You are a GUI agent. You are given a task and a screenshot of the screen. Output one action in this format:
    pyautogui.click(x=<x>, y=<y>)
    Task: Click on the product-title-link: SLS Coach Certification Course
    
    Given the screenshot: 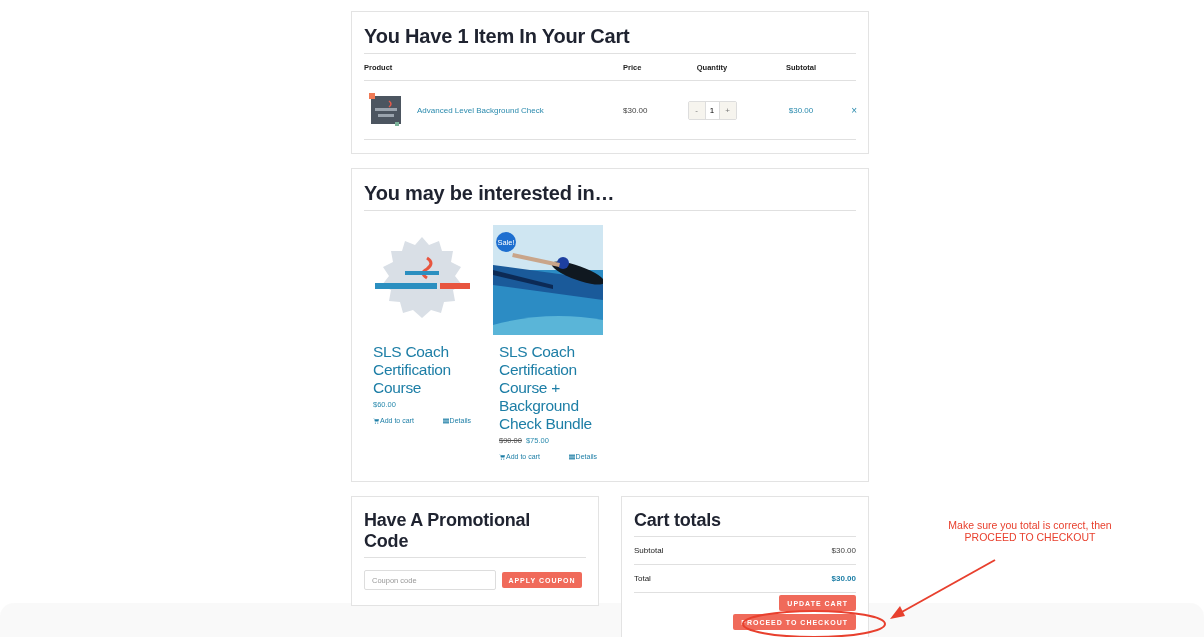 What is the action you would take?
    pyautogui.click(x=422, y=370)
    